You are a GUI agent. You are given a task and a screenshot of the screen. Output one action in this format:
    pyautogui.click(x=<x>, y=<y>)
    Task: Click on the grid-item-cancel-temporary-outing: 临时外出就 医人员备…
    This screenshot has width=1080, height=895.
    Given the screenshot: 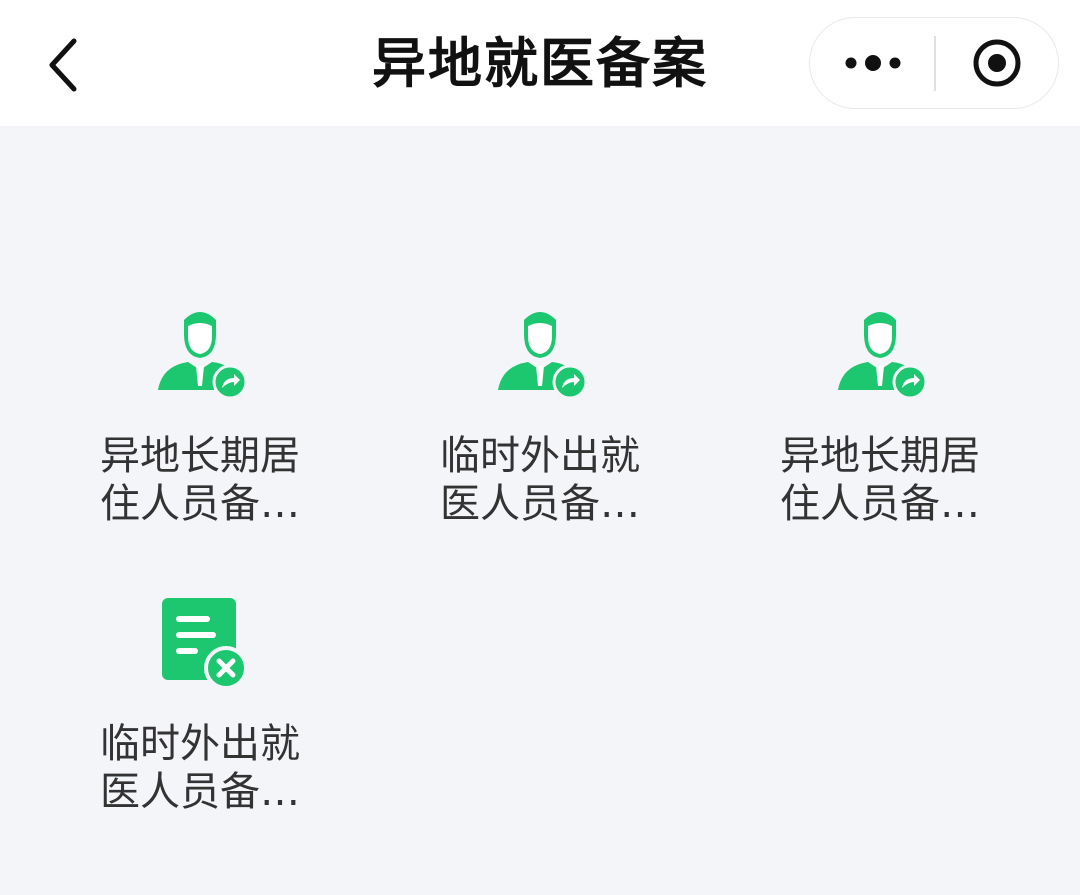 What is the action you would take?
    pyautogui.click(x=200, y=712)
    